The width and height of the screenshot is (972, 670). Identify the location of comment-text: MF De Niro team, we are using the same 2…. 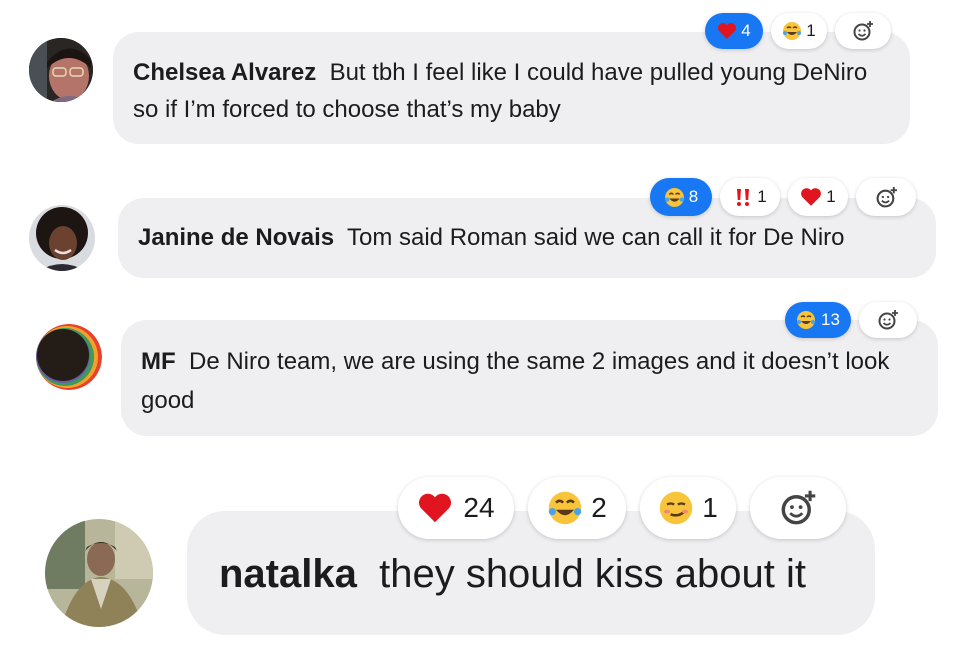
(529, 381).